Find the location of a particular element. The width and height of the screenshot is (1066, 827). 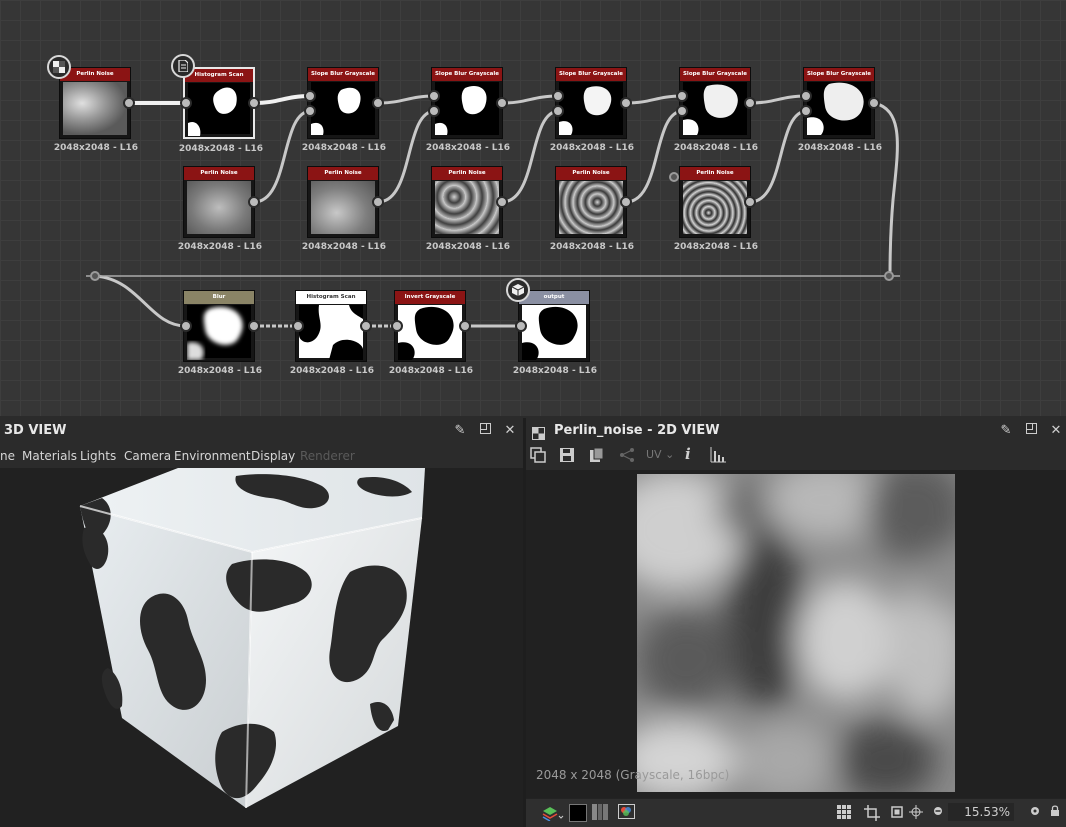

node-perlin-noise-5: Perlin Noise 2048x2048 - L16 is located at coordinates (716, 209).